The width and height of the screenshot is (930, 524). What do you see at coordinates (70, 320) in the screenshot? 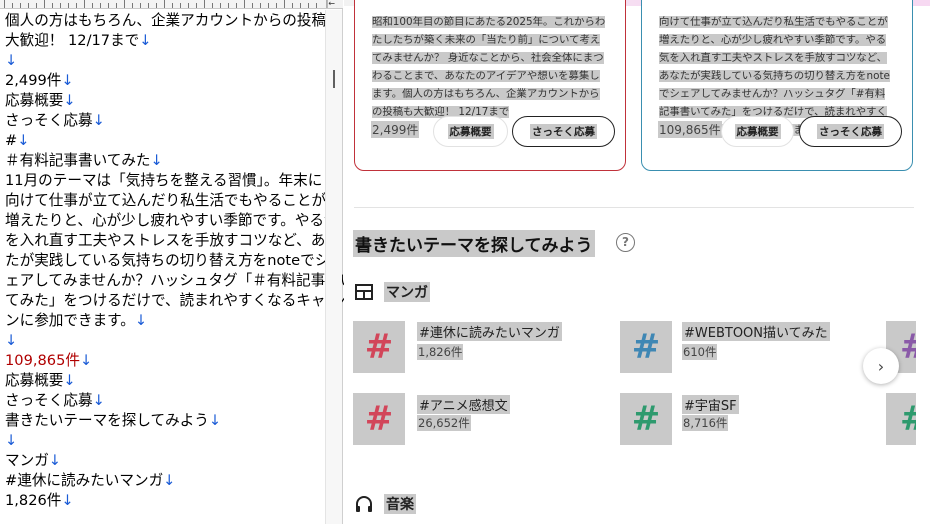
I see `editor-line-text: ンに参加できます。` at bounding box center [70, 320].